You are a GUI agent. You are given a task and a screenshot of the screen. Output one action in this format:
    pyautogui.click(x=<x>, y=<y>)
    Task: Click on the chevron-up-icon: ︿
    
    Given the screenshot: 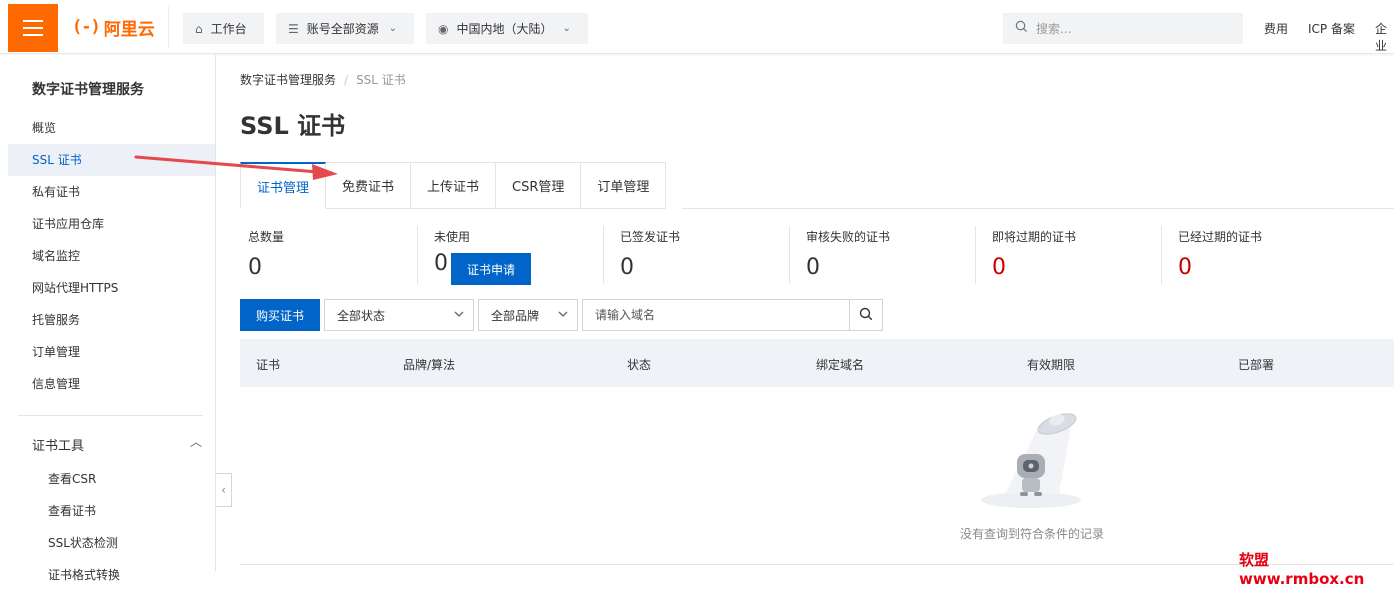 What is the action you would take?
    pyautogui.click(x=195, y=442)
    